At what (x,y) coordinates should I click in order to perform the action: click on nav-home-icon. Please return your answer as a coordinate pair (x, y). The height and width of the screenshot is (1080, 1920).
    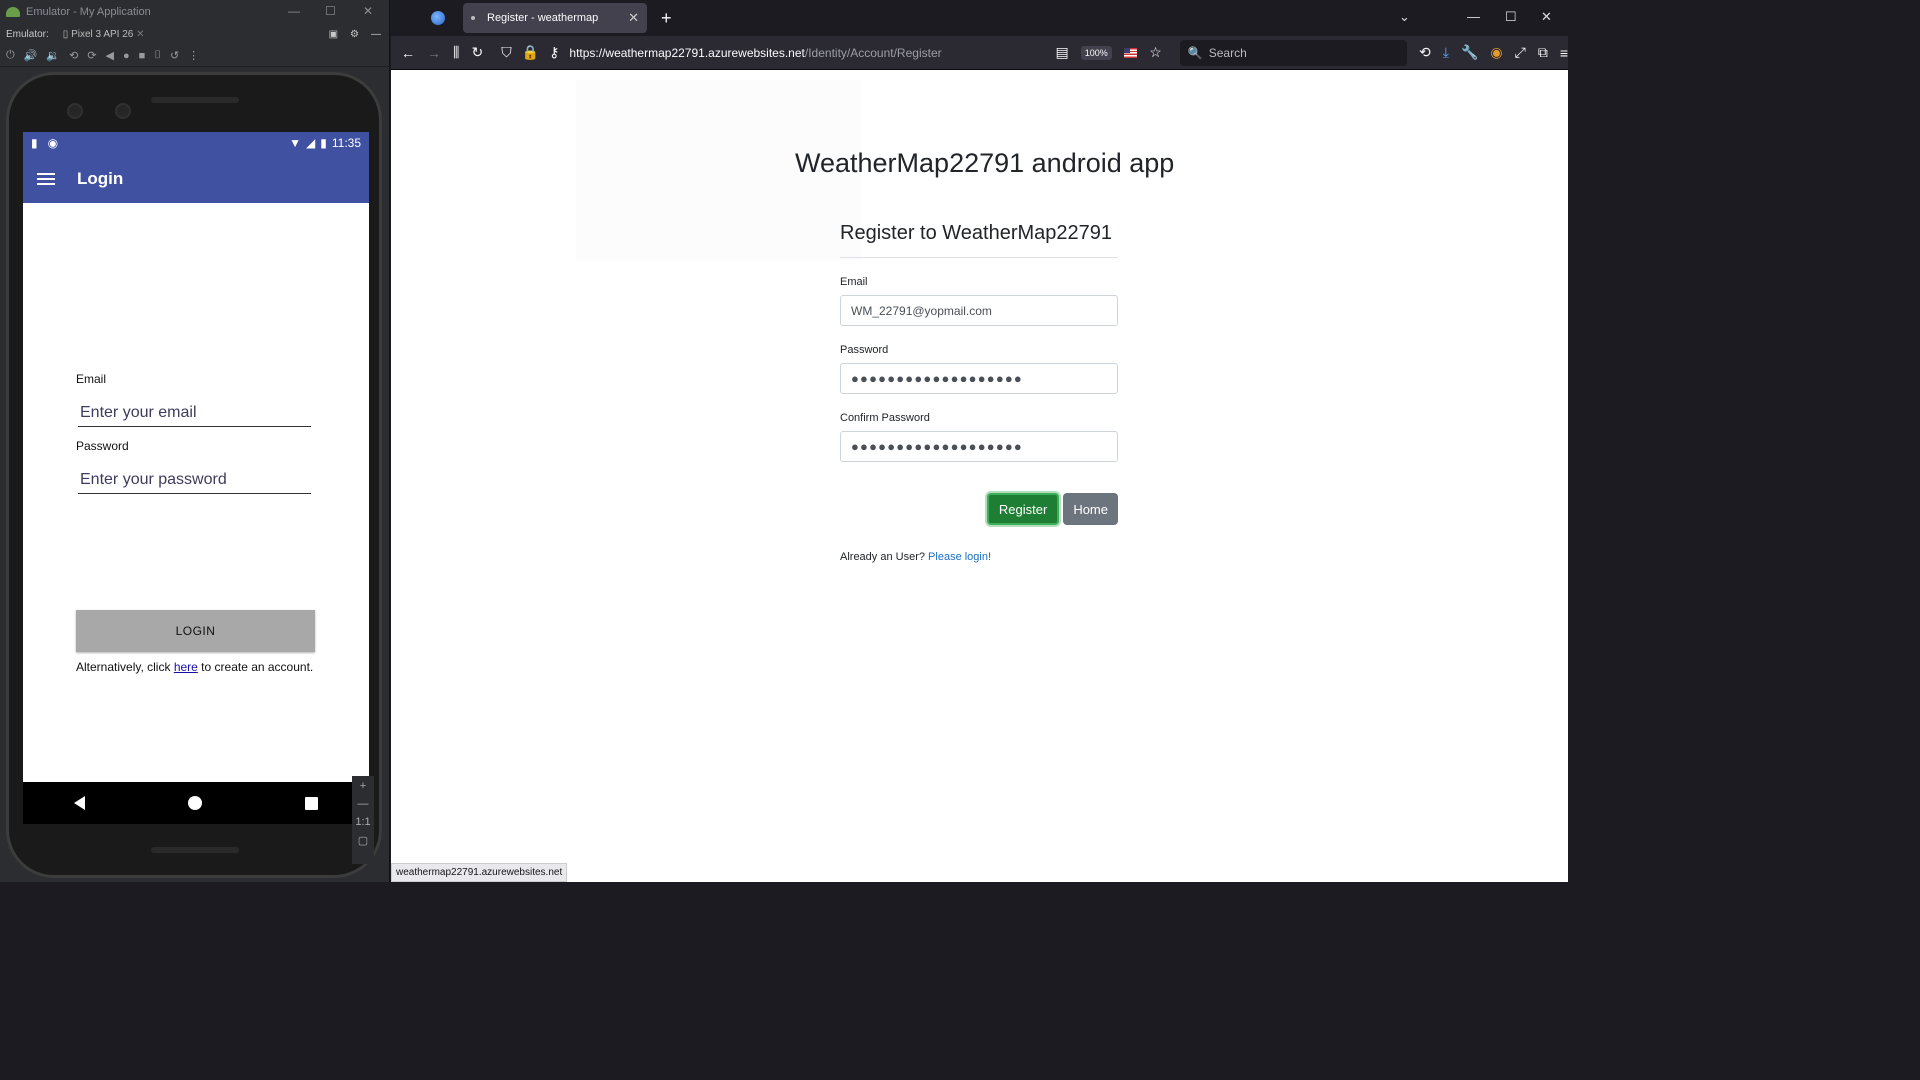
    Looking at the image, I should click on (194, 803).